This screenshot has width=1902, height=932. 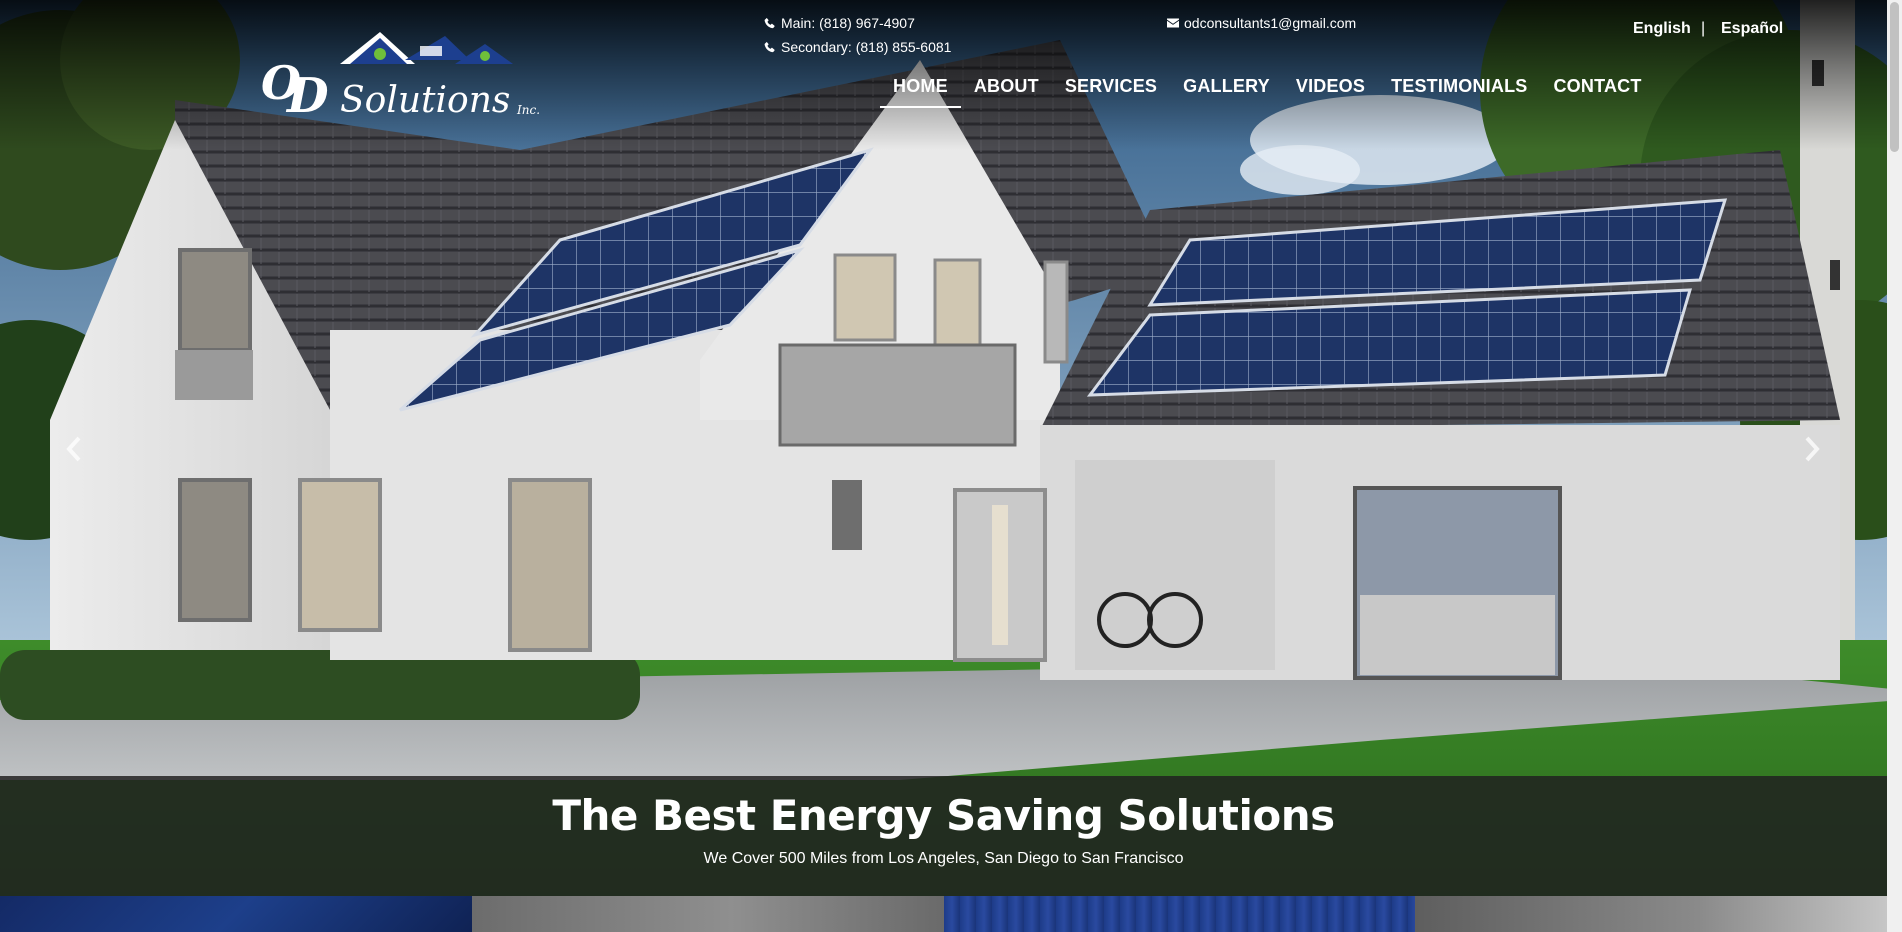 I want to click on language-english: English, so click(x=1662, y=29).